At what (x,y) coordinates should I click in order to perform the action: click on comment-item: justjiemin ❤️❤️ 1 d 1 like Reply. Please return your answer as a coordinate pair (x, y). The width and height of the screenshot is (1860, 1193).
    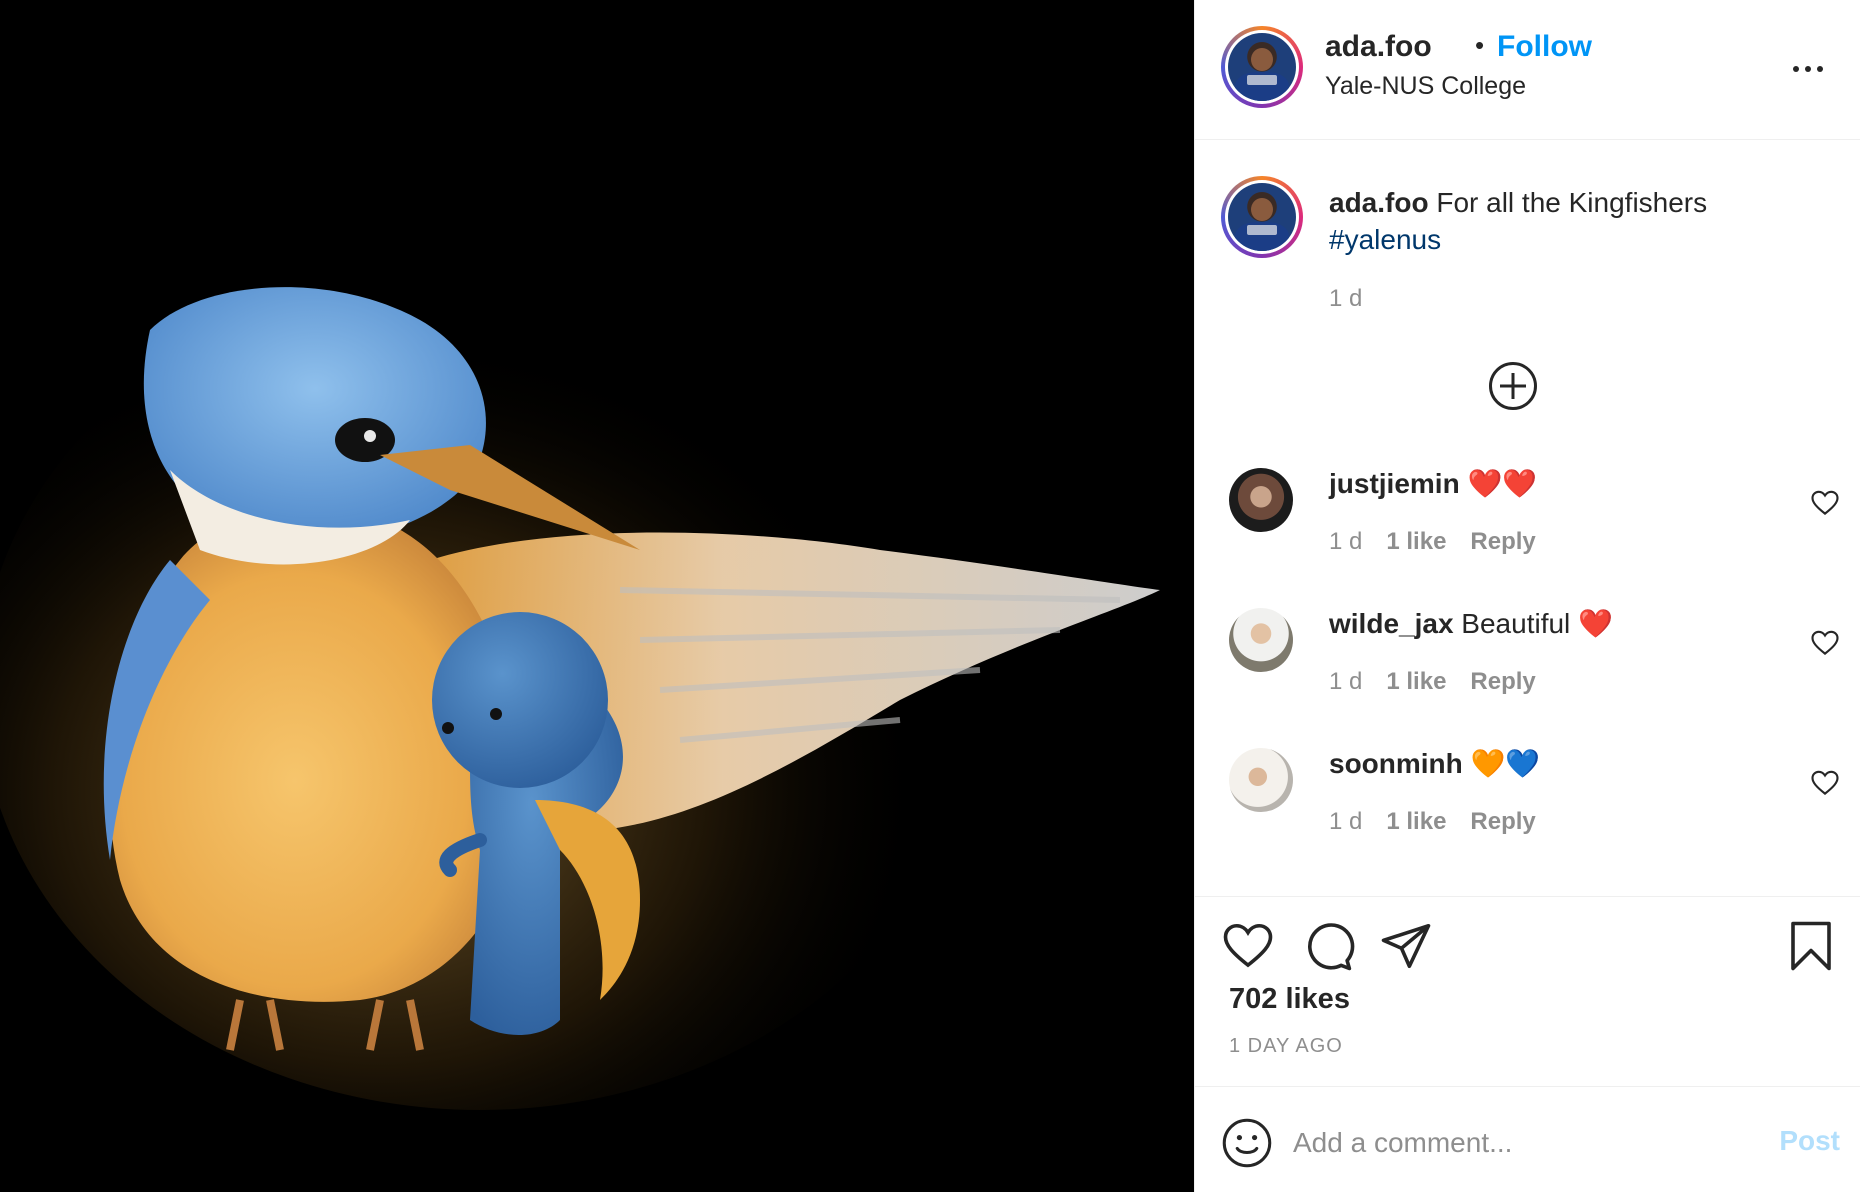
    Looking at the image, I should click on (1527, 528).